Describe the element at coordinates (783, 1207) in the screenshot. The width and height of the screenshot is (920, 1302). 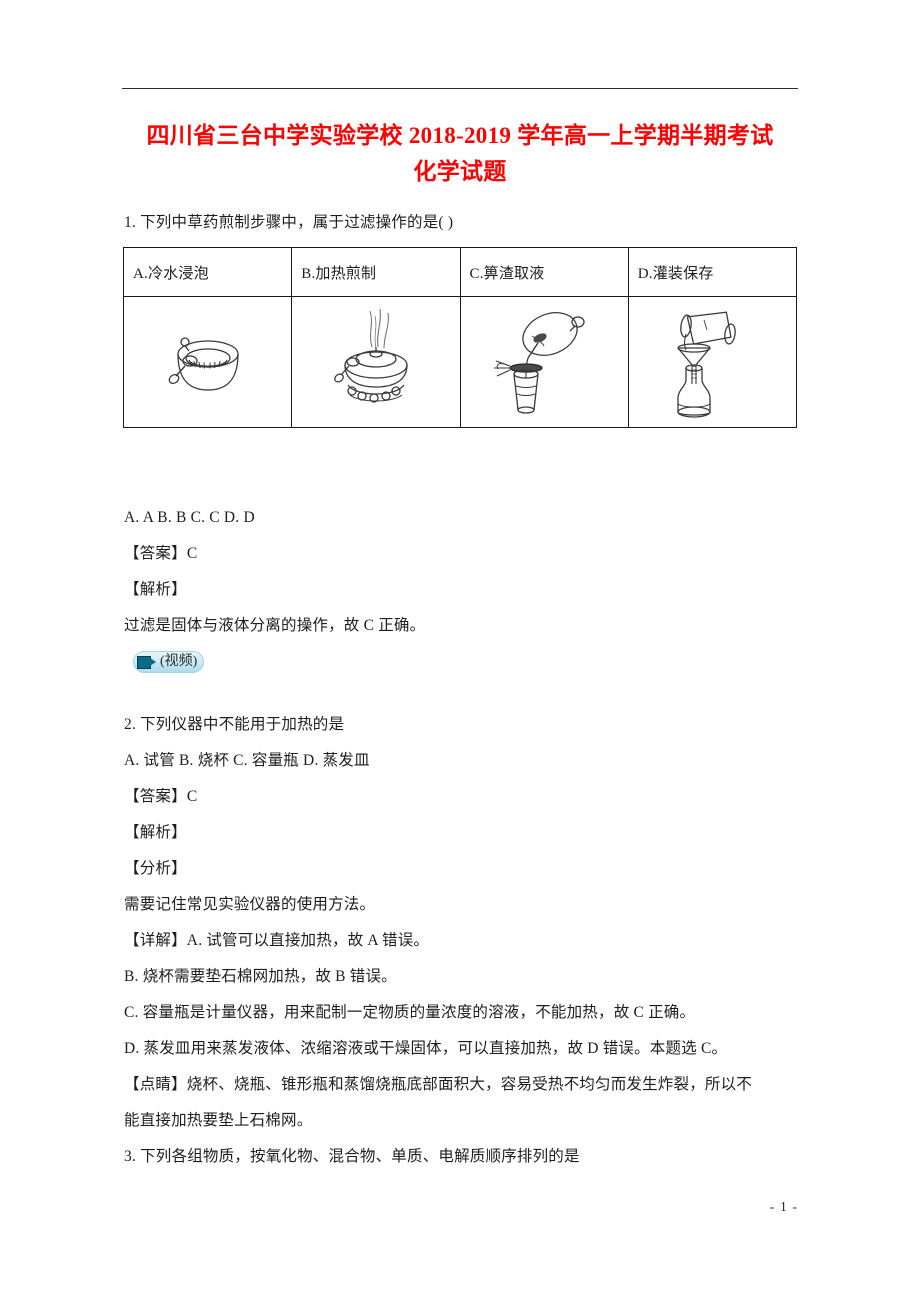
I see `page-number: - 1 -` at that location.